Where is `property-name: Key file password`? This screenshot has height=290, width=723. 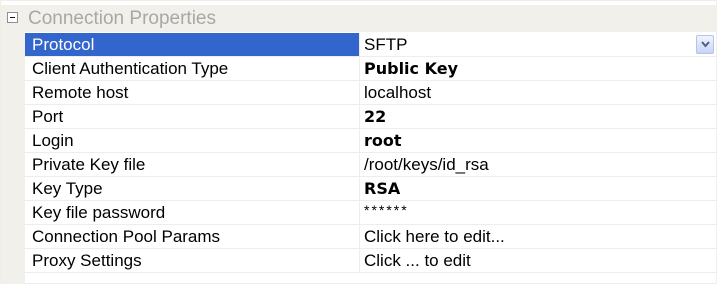 property-name: Key file password is located at coordinates (192, 212).